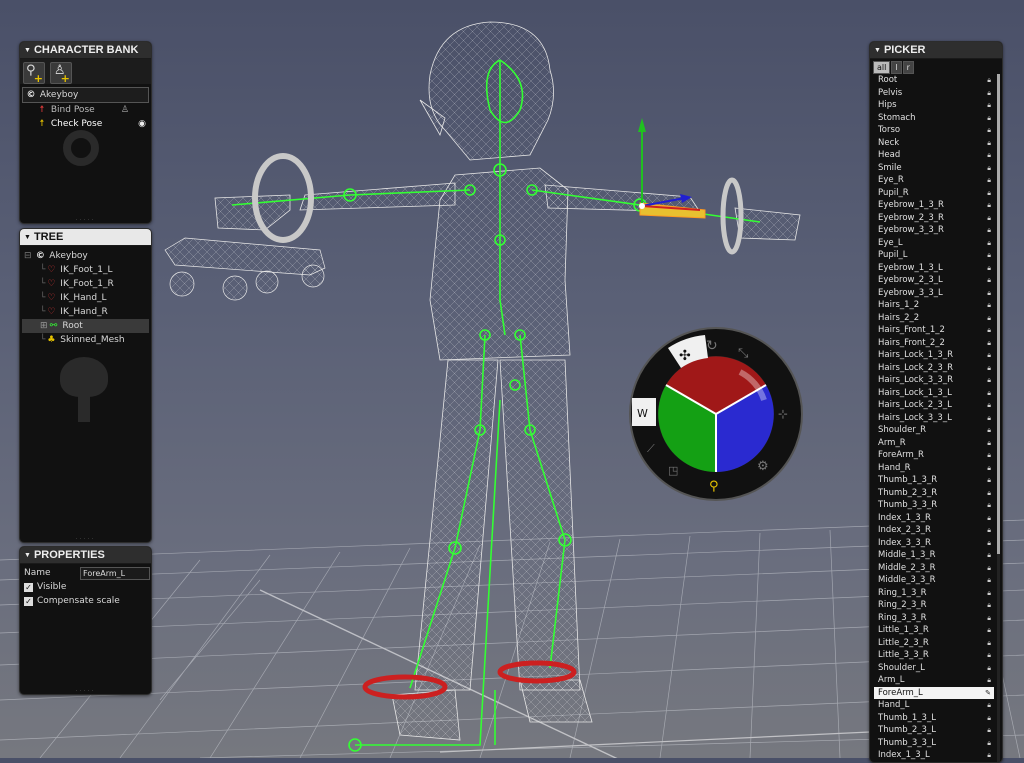 The width and height of the screenshot is (1024, 763). Describe the element at coordinates (142, 124) in the screenshot. I see `visibility-eye-icon: ◉` at that location.